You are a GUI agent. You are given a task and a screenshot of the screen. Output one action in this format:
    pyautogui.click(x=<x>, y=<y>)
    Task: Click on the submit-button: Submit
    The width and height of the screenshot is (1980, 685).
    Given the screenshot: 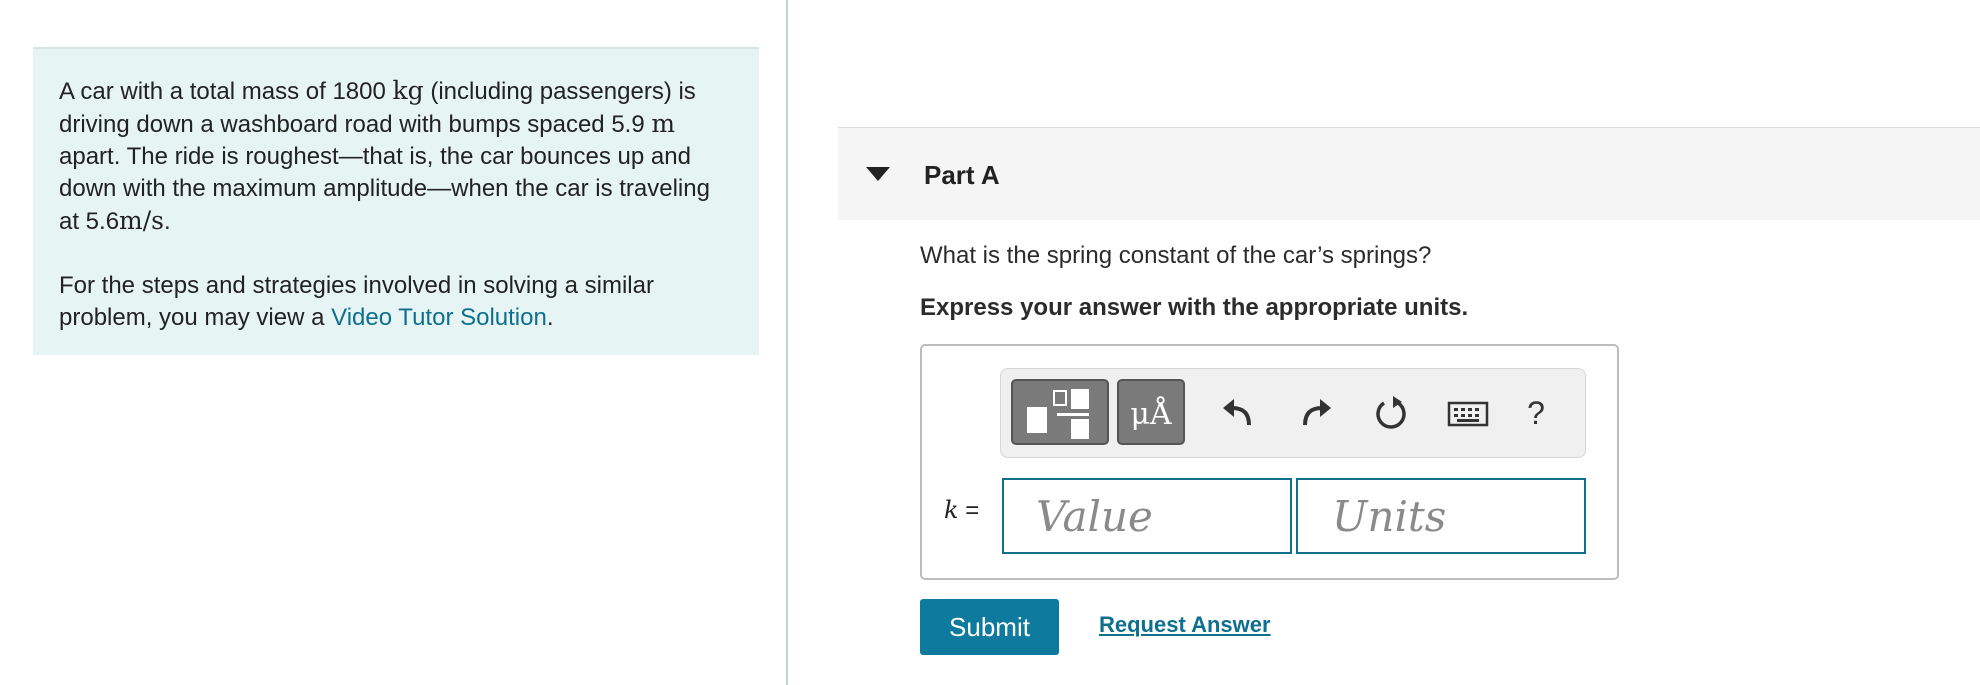 What is the action you would take?
    pyautogui.click(x=989, y=627)
    